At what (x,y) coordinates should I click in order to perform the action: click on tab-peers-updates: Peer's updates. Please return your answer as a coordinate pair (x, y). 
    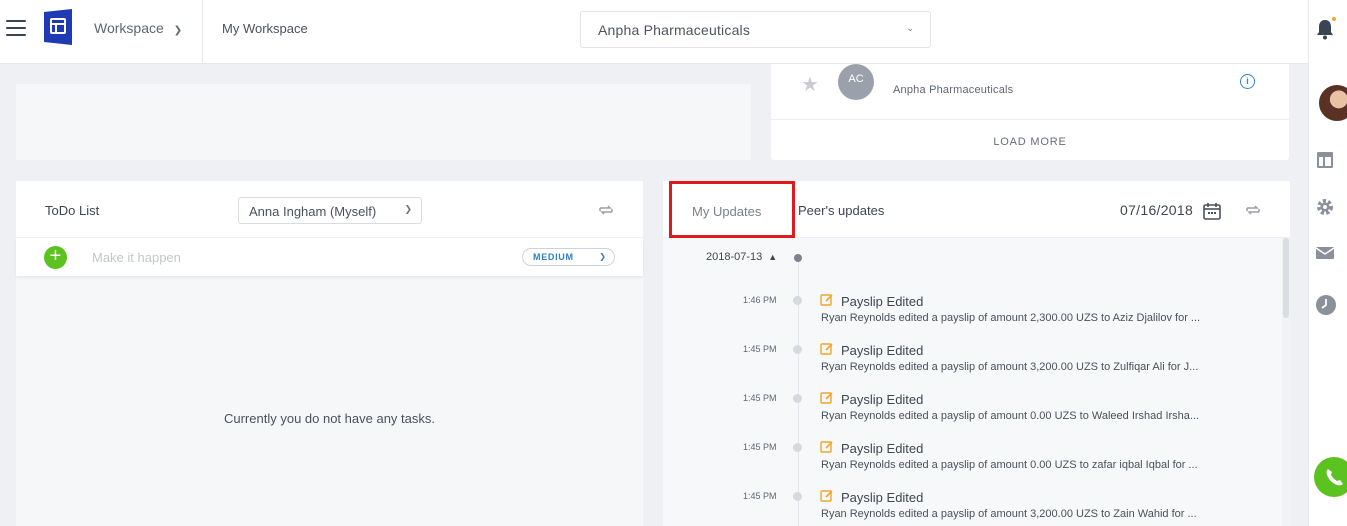
    Looking at the image, I should click on (841, 210).